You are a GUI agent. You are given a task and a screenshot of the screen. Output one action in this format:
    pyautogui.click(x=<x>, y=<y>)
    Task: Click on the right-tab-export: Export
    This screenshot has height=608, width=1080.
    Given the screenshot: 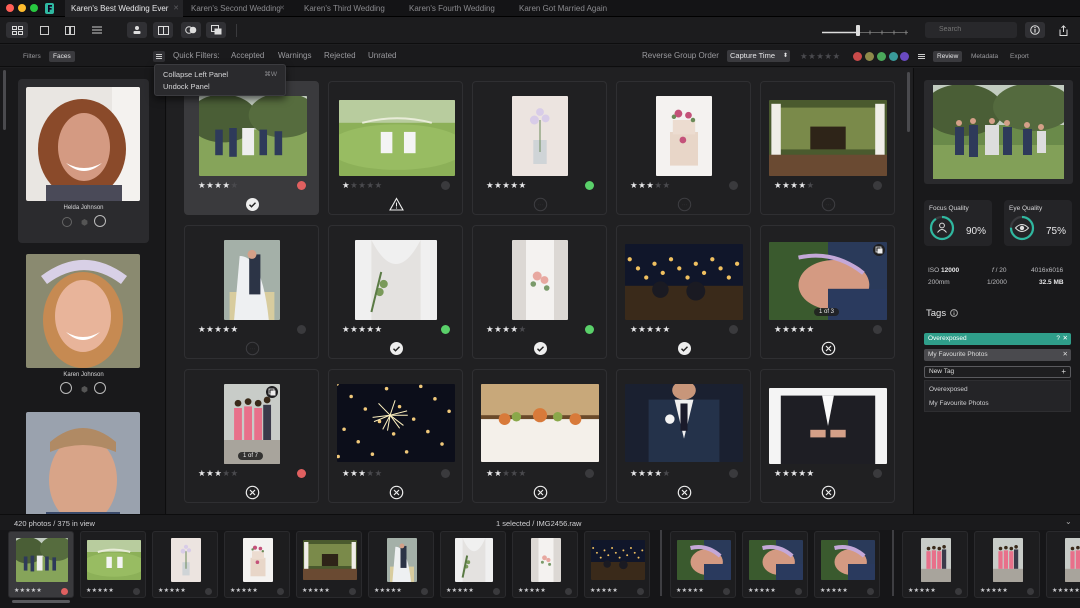 What is the action you would take?
    pyautogui.click(x=1019, y=56)
    